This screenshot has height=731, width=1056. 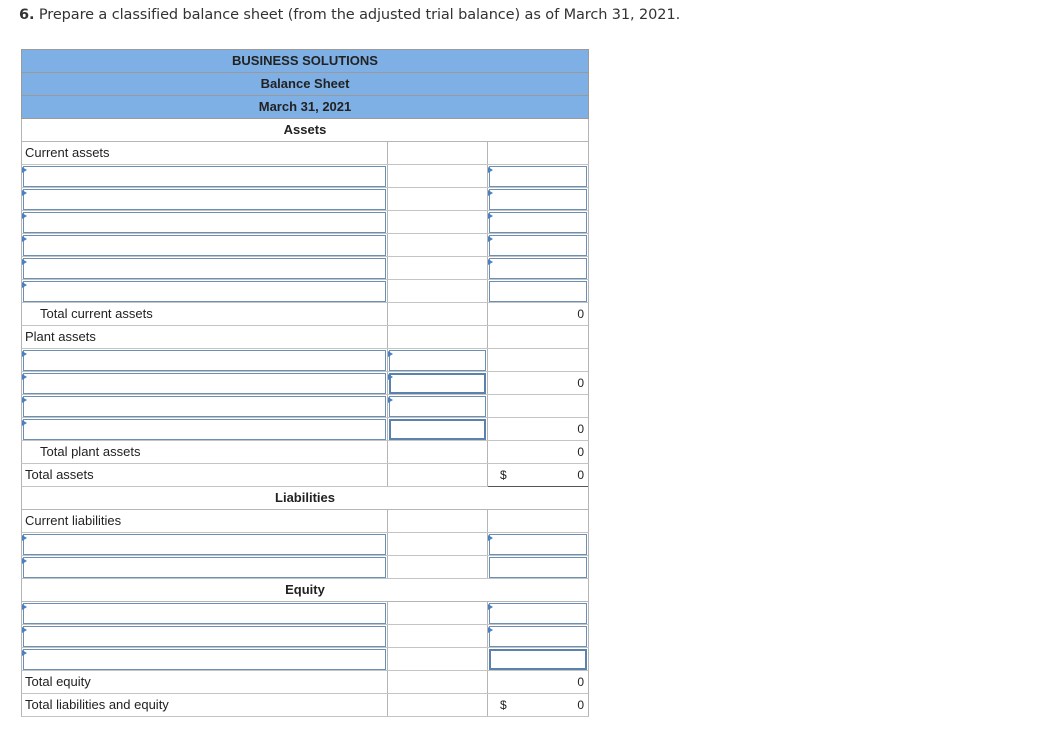 What do you see at coordinates (97, 704) in the screenshot?
I see `total-liabilities-equity-label: Total liabilities and equity` at bounding box center [97, 704].